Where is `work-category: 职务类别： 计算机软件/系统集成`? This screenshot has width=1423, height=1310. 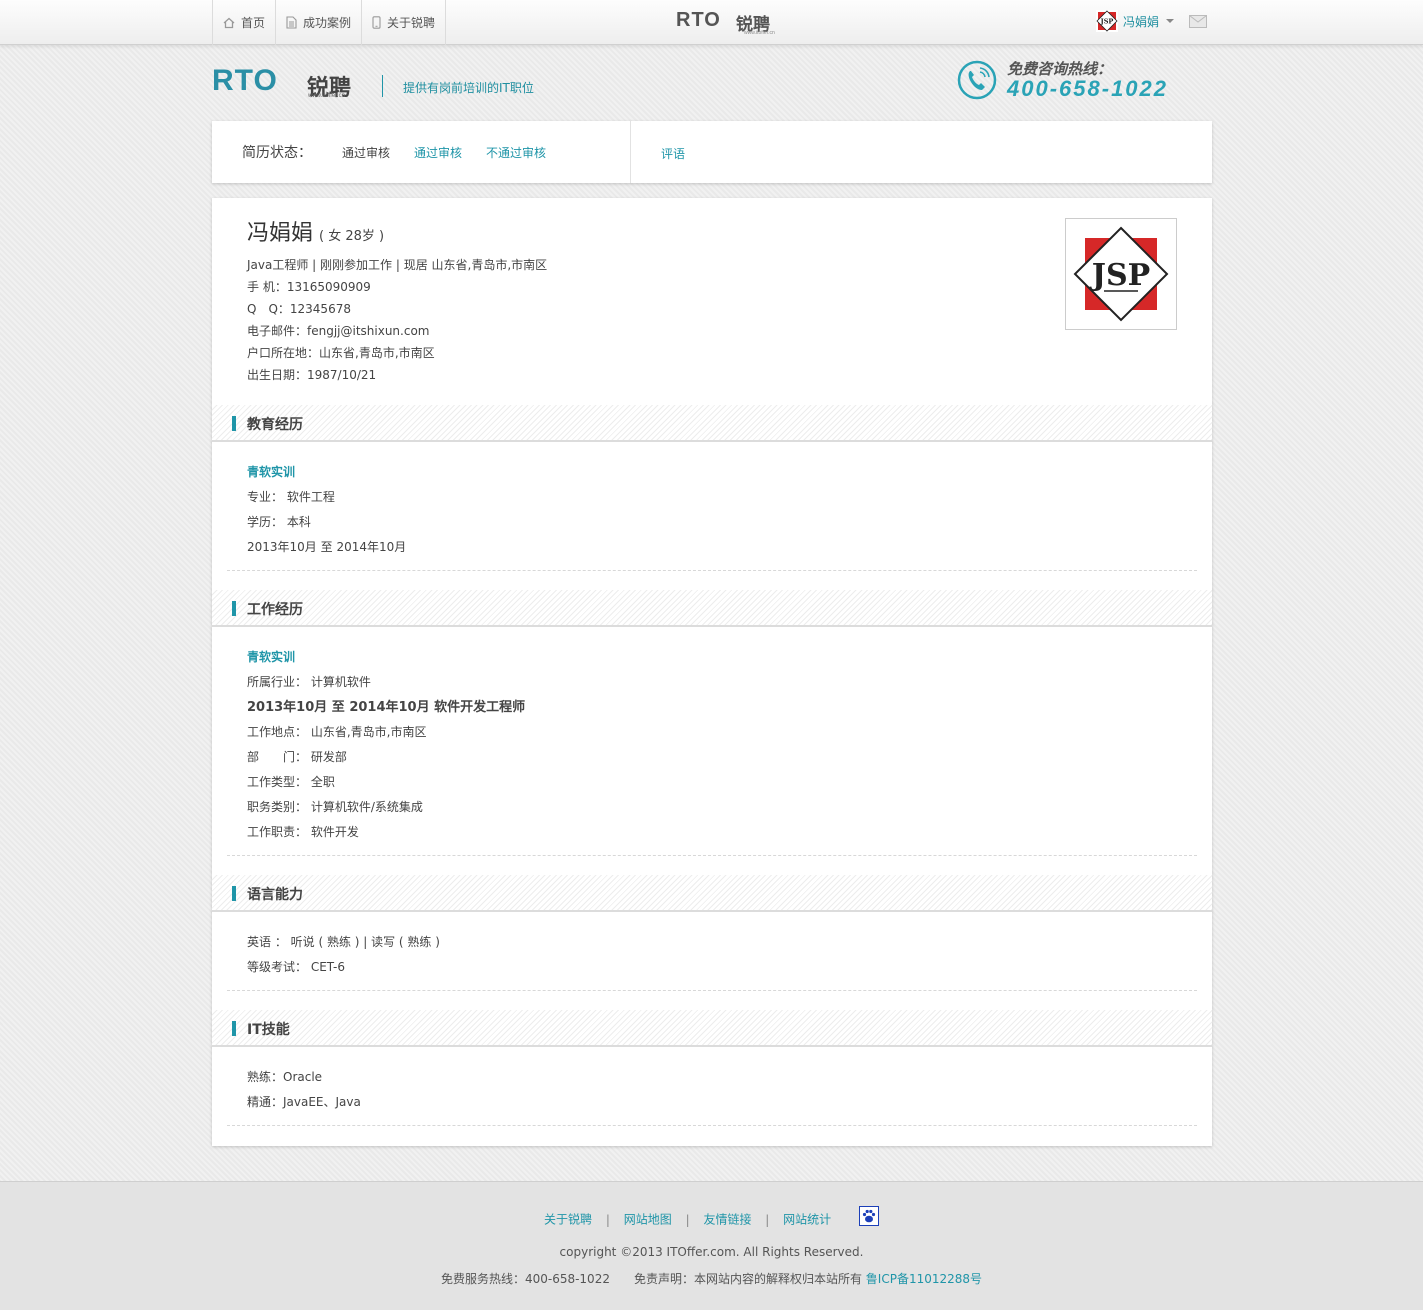
work-category: 职务类别： 计算机软件/系统集成 is located at coordinates (335, 807).